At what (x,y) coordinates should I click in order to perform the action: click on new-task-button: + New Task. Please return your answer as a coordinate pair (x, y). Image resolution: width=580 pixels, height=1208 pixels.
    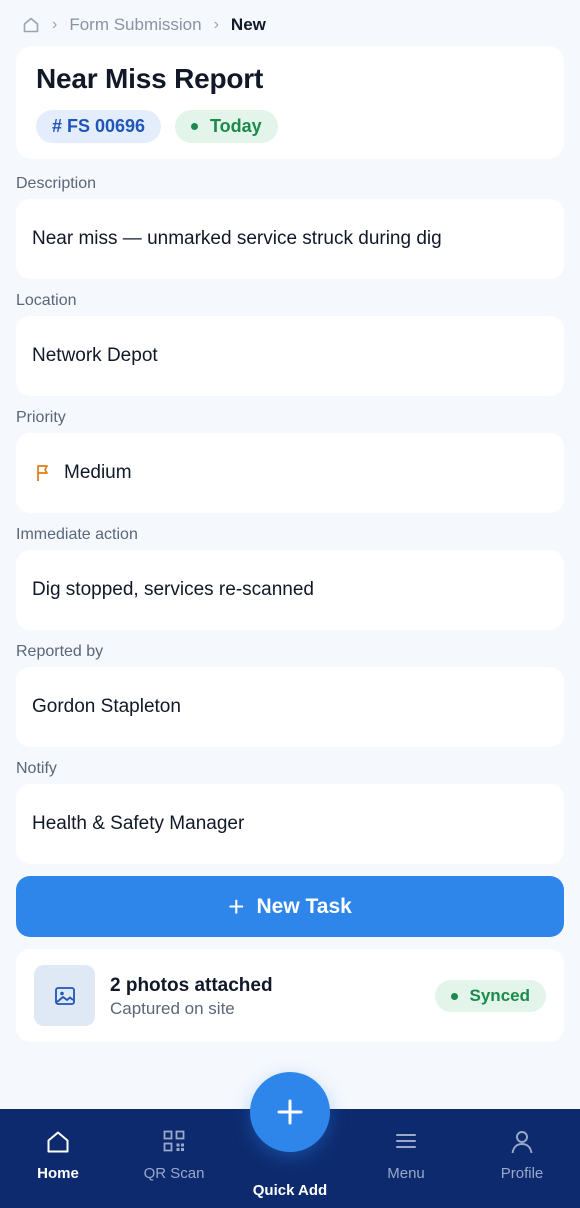
    Looking at the image, I should click on (290, 906).